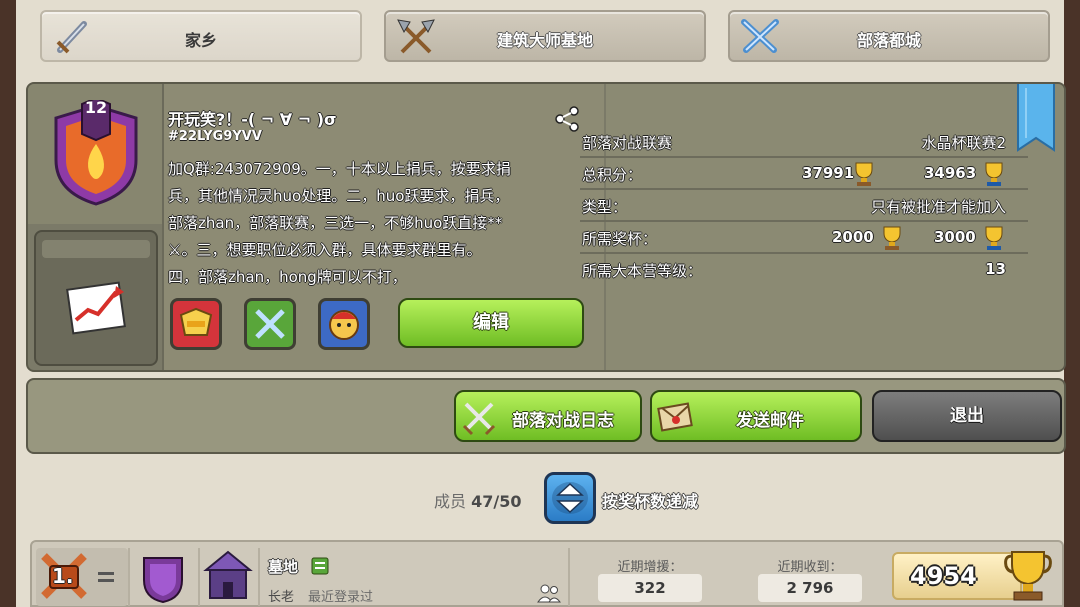 The image size is (1080, 607). What do you see at coordinates (283, 567) in the screenshot?
I see `member-name: 墓地` at bounding box center [283, 567].